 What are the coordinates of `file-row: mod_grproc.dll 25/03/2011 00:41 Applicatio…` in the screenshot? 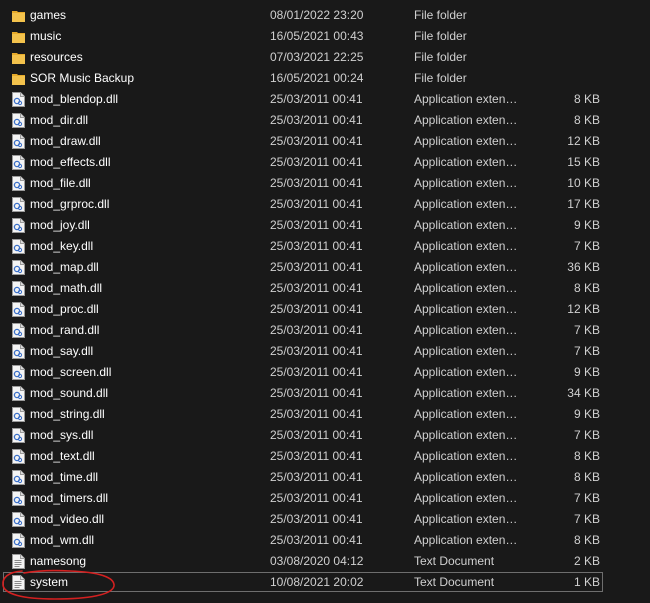 It's located at (325, 204).